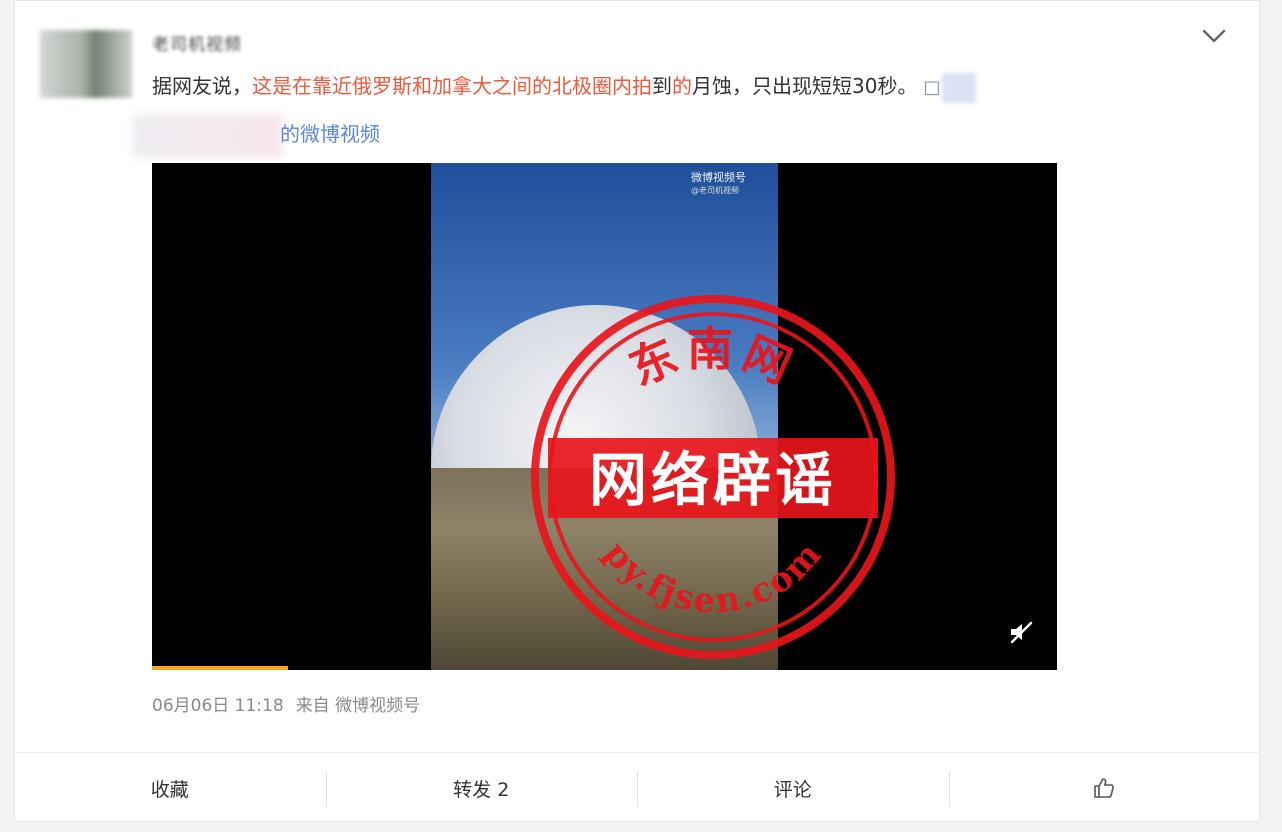  What do you see at coordinates (805, 86) in the screenshot?
I see `post-text-suffix: 月蚀，只出现短短30秒。` at bounding box center [805, 86].